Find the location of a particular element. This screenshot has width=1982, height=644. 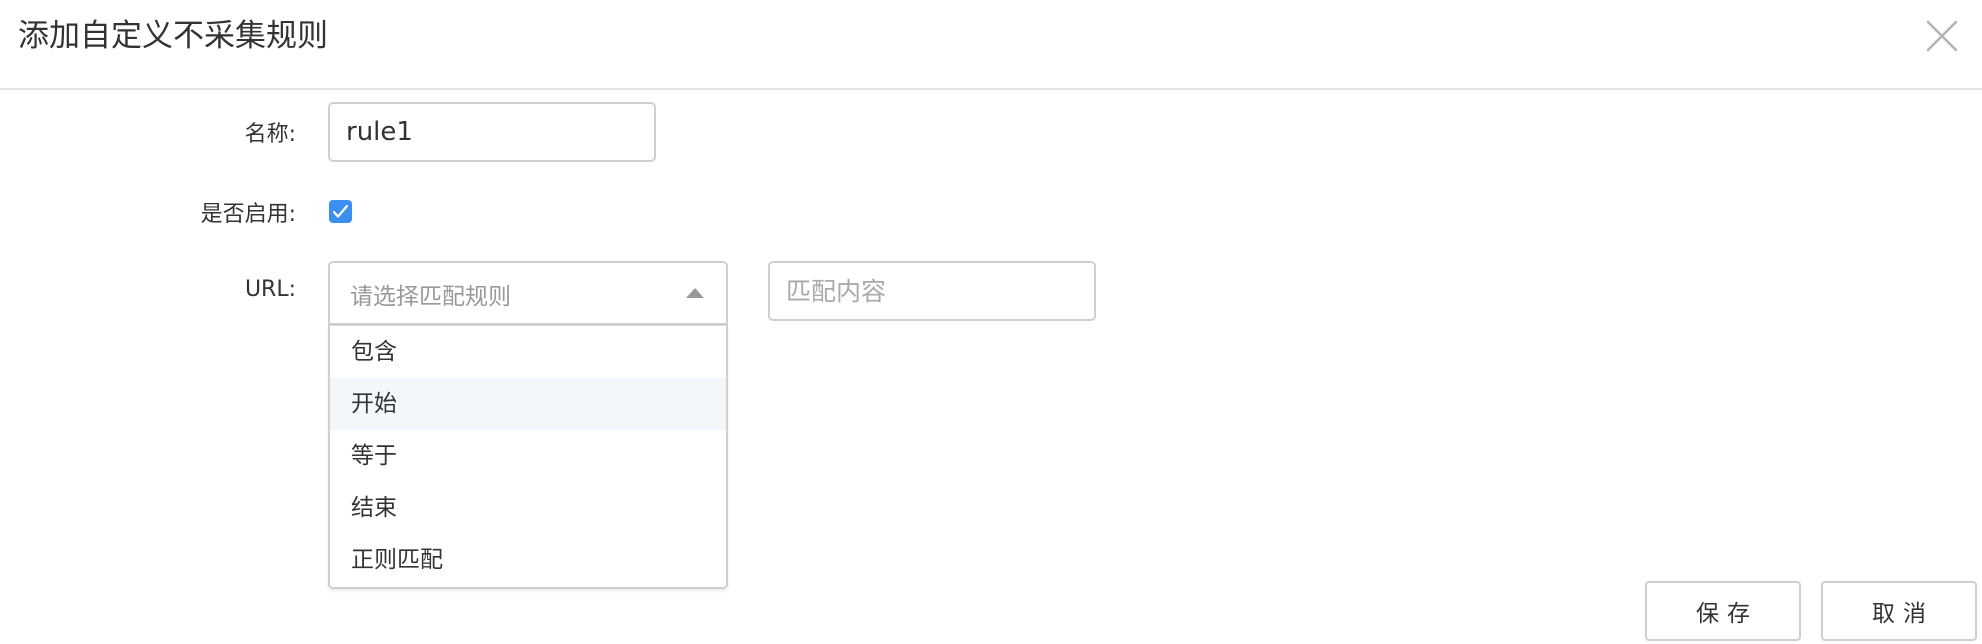

caret-up-icon is located at coordinates (695, 293).